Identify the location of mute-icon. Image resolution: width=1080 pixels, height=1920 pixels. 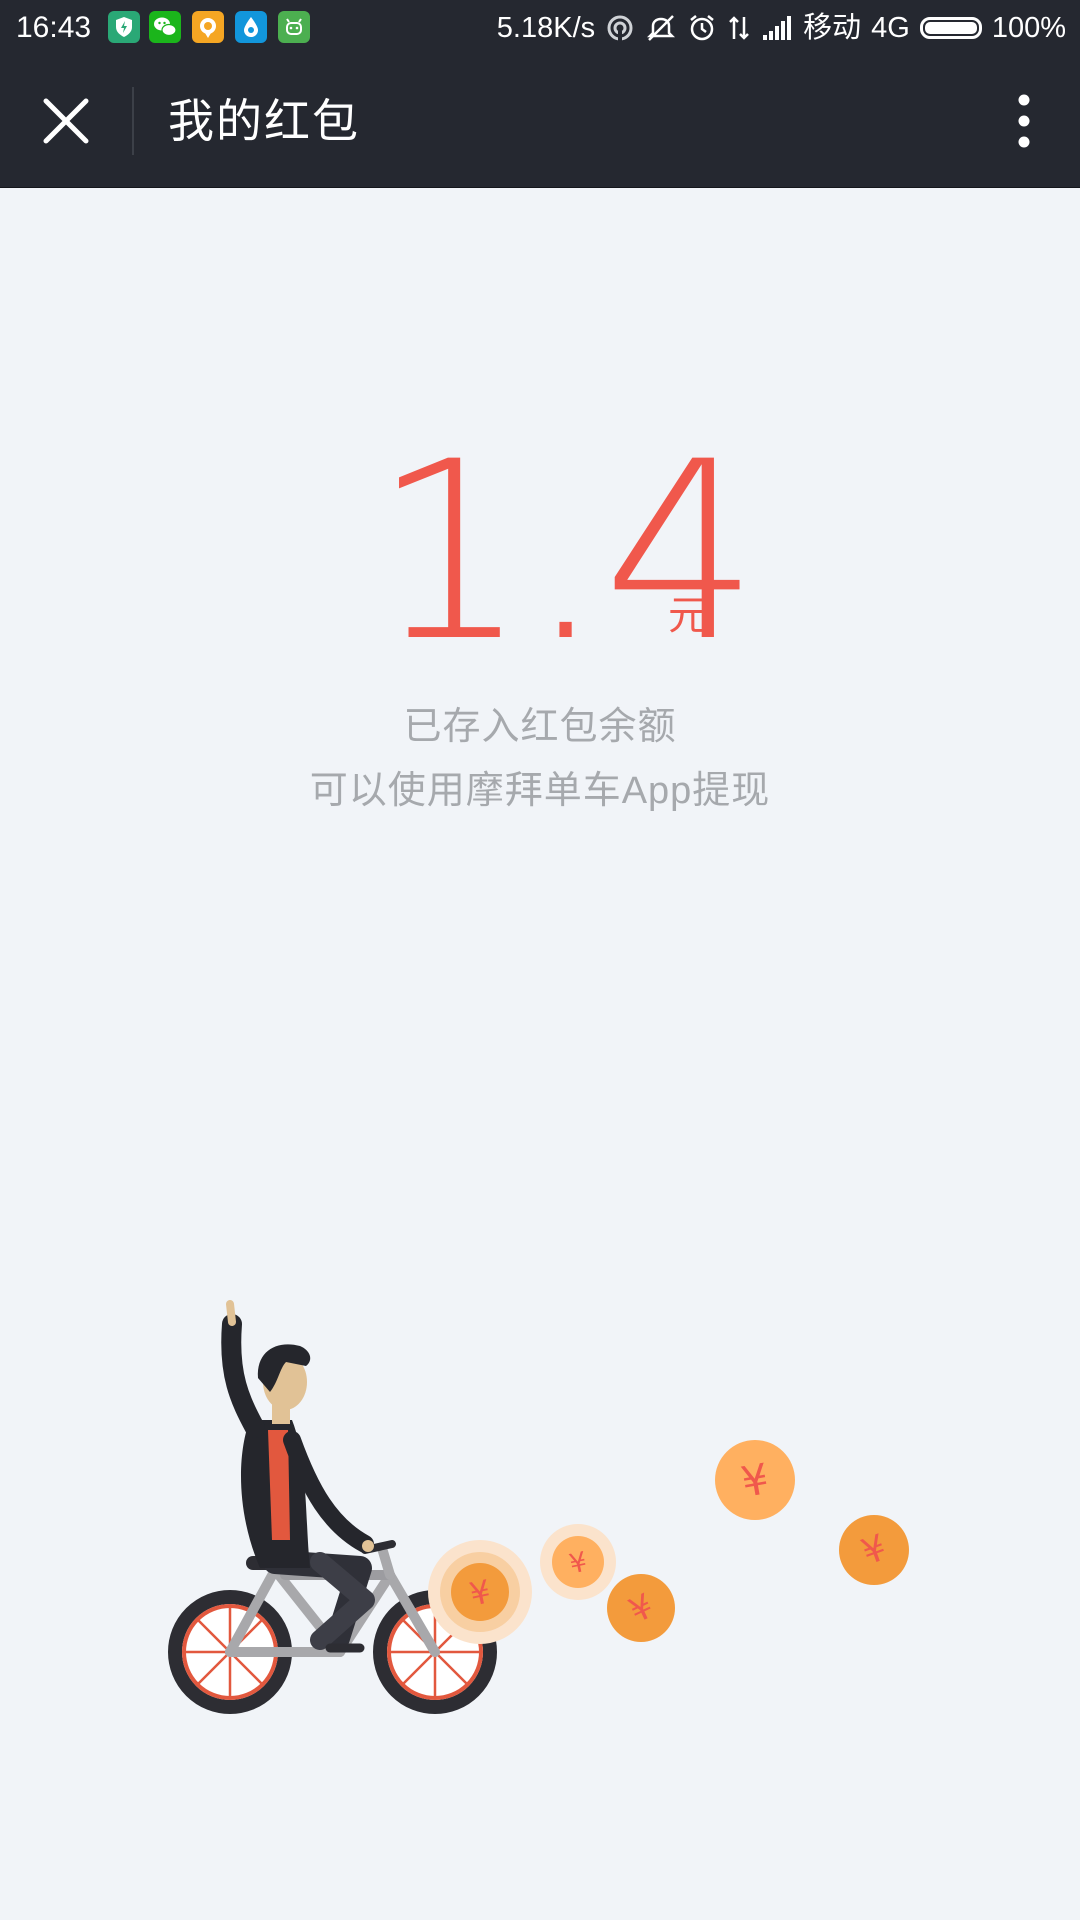
(661, 28).